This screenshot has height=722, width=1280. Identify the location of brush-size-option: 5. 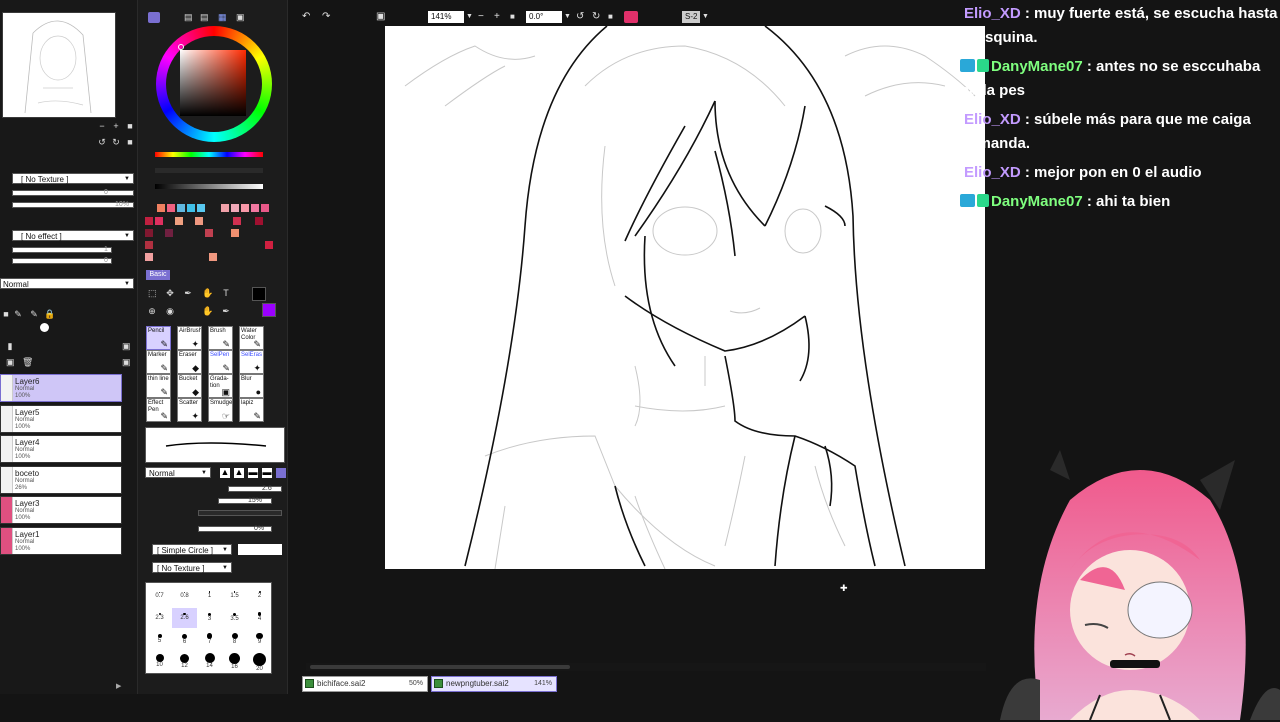
(159, 640).